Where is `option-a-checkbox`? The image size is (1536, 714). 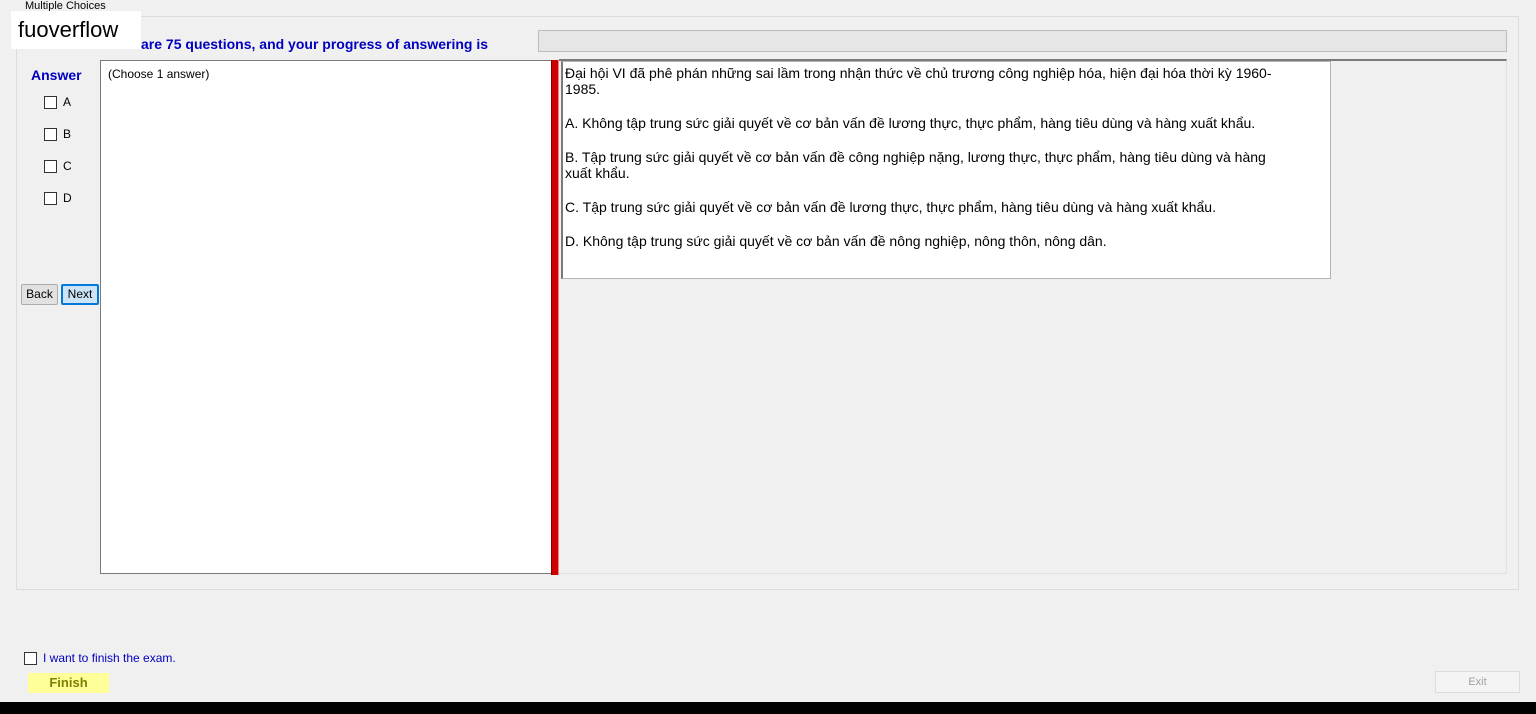
option-a-checkbox is located at coordinates (50, 102).